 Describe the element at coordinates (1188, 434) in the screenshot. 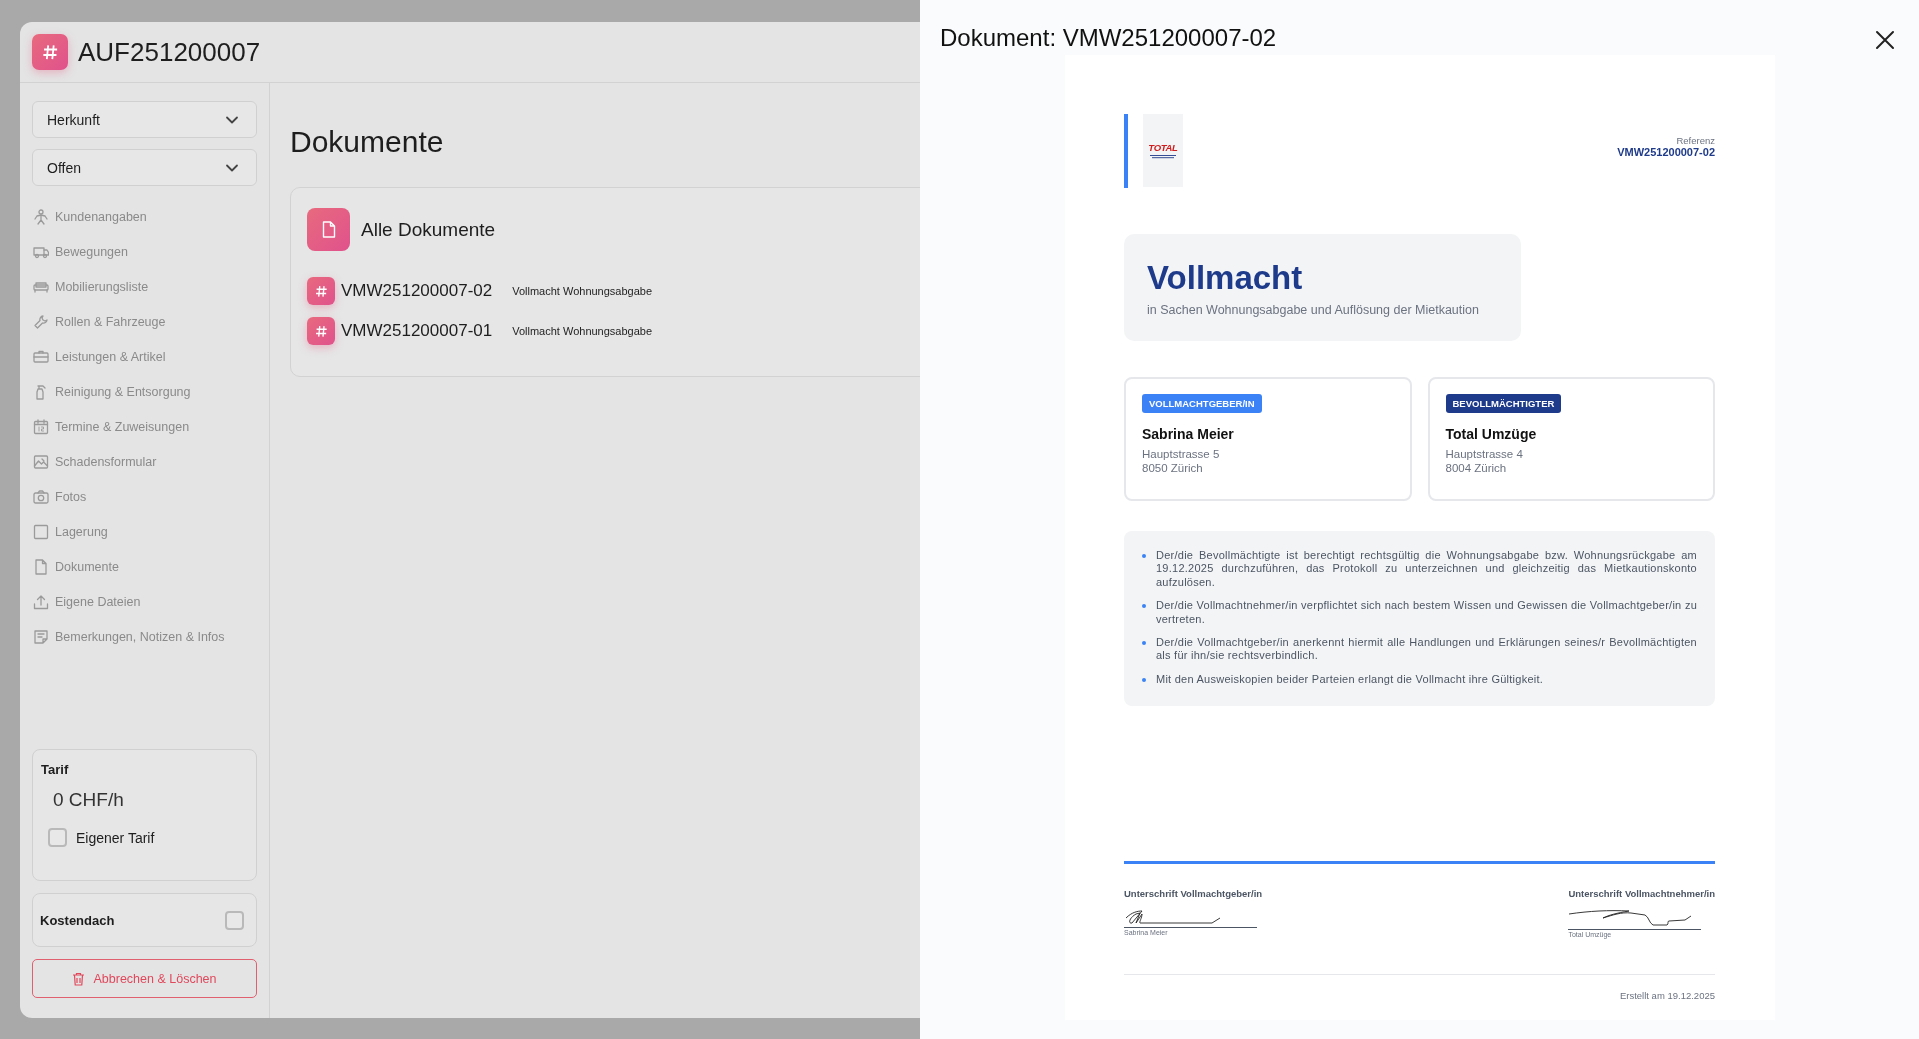

I see `party-name: Sabrina Meier` at that location.